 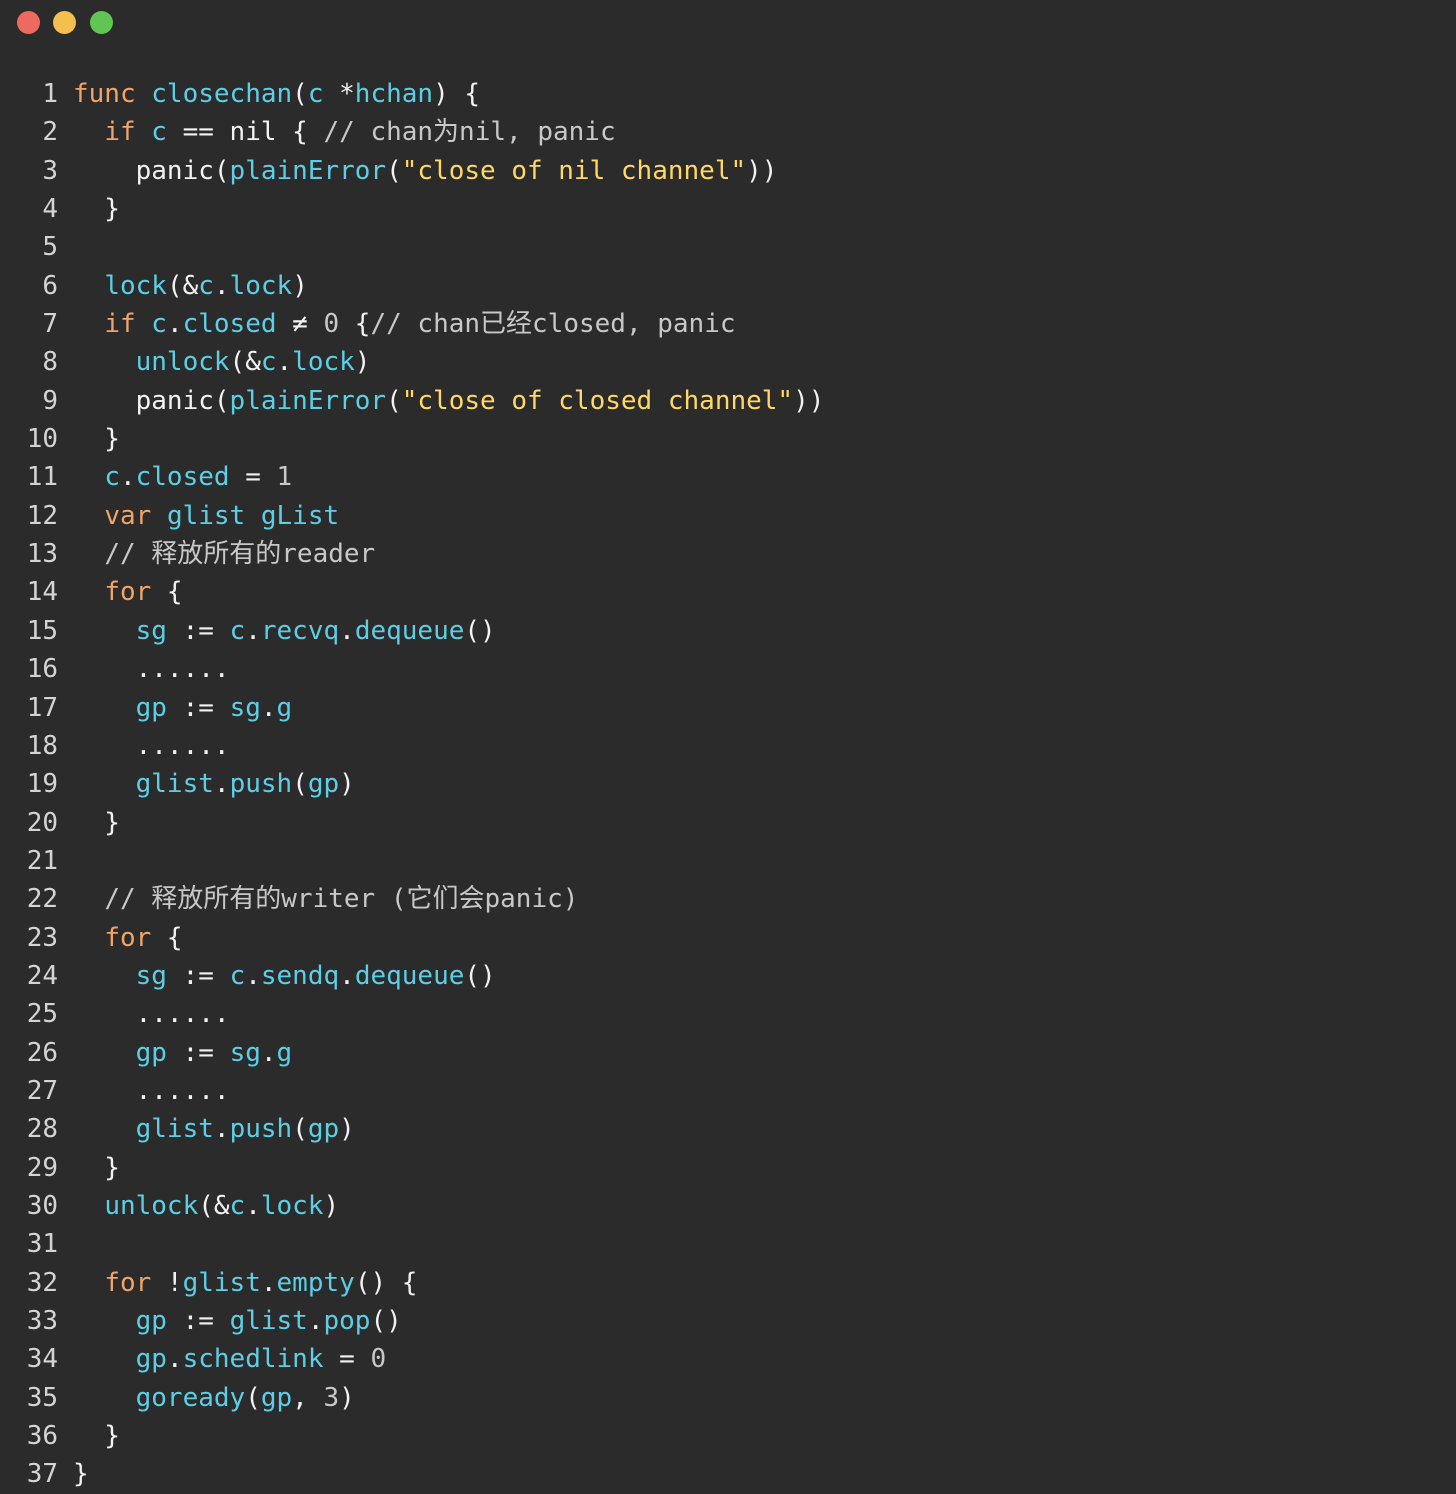 I want to click on code-line: 21, so click(x=728, y=861).